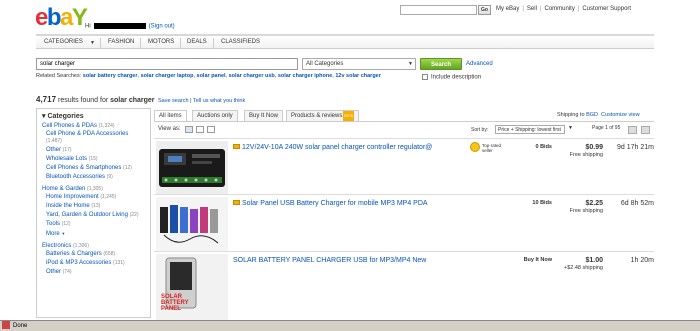 The image size is (700, 331). I want to click on status-text: Done, so click(20, 326).